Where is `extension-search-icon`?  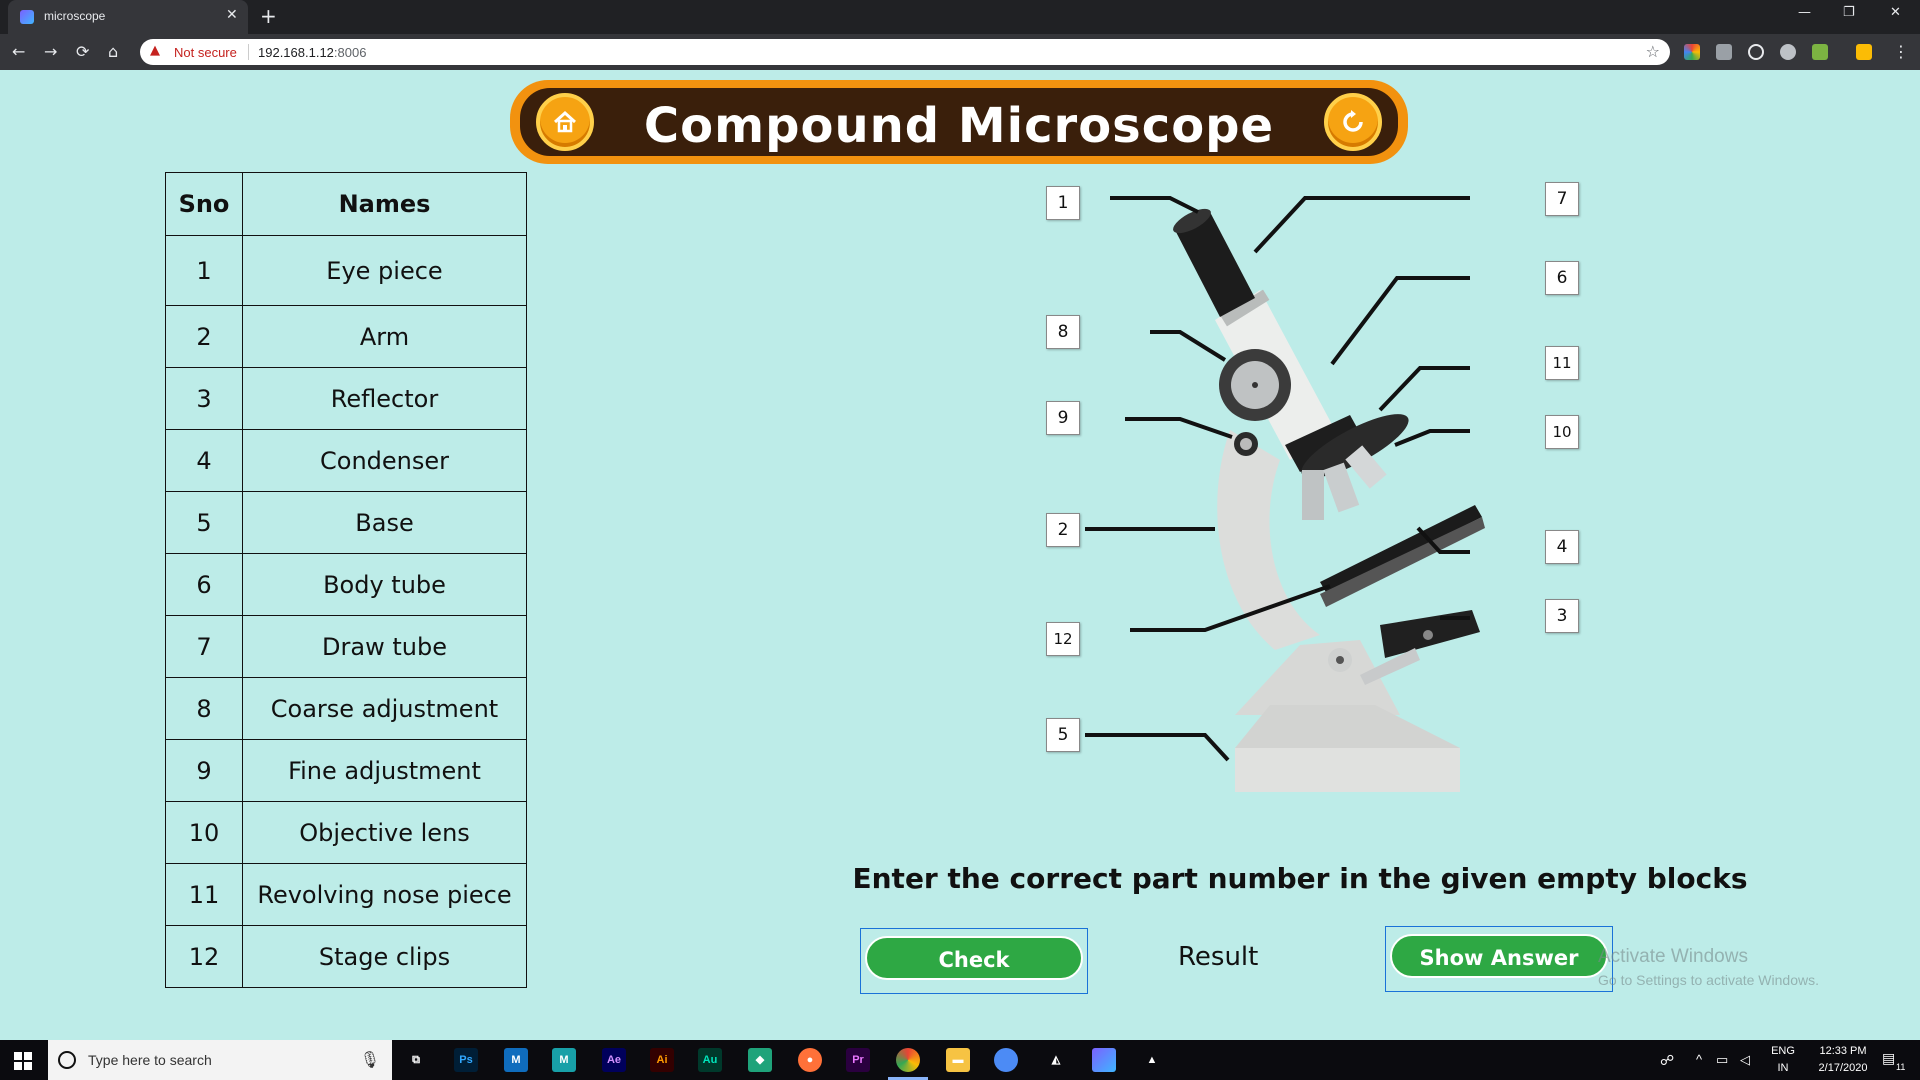
extension-search-icon is located at coordinates (1756, 52).